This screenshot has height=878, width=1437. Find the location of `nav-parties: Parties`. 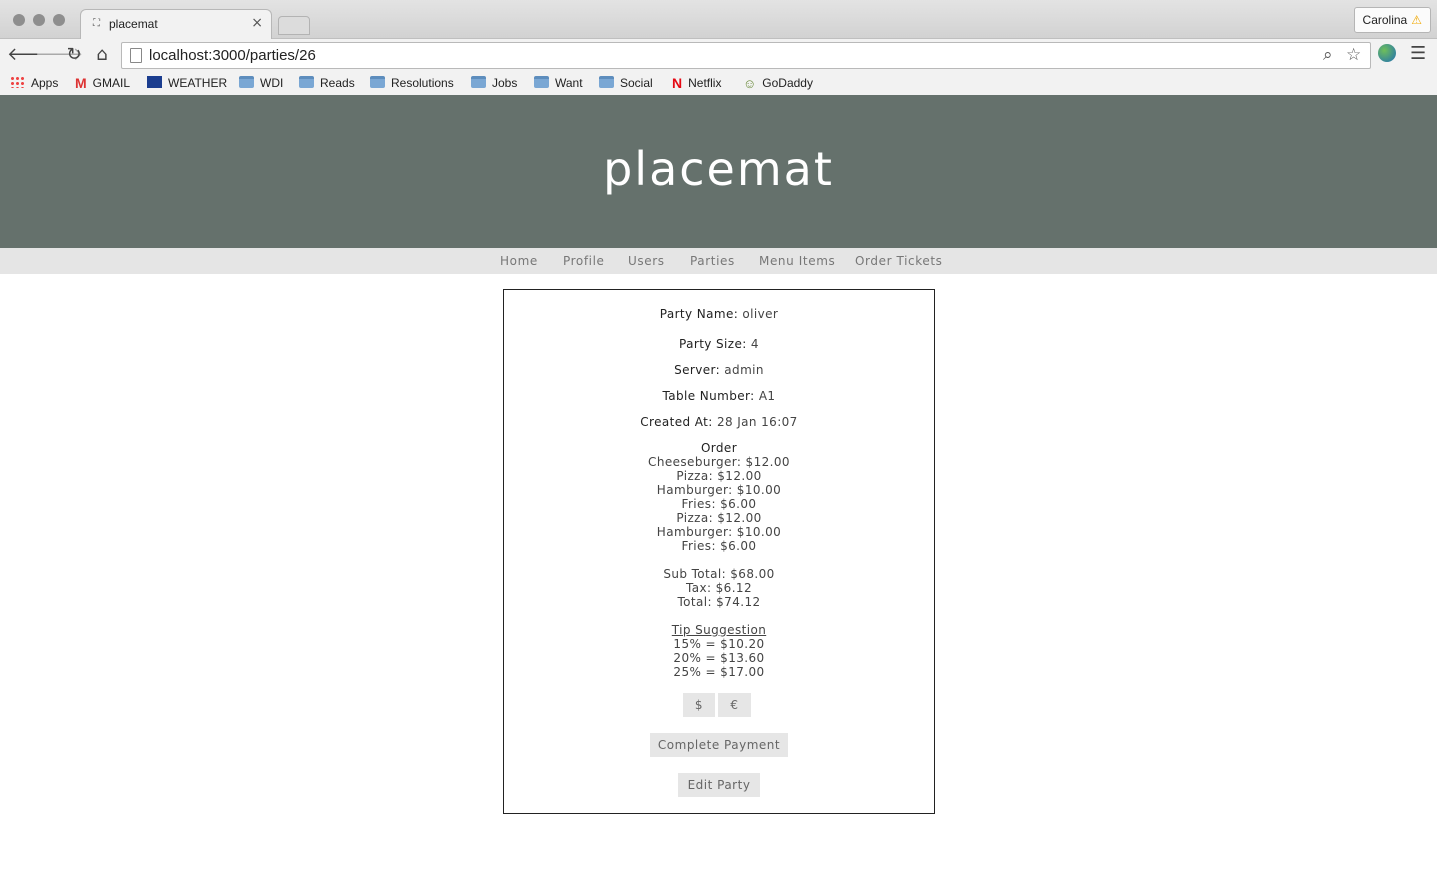

nav-parties: Parties is located at coordinates (712, 261).